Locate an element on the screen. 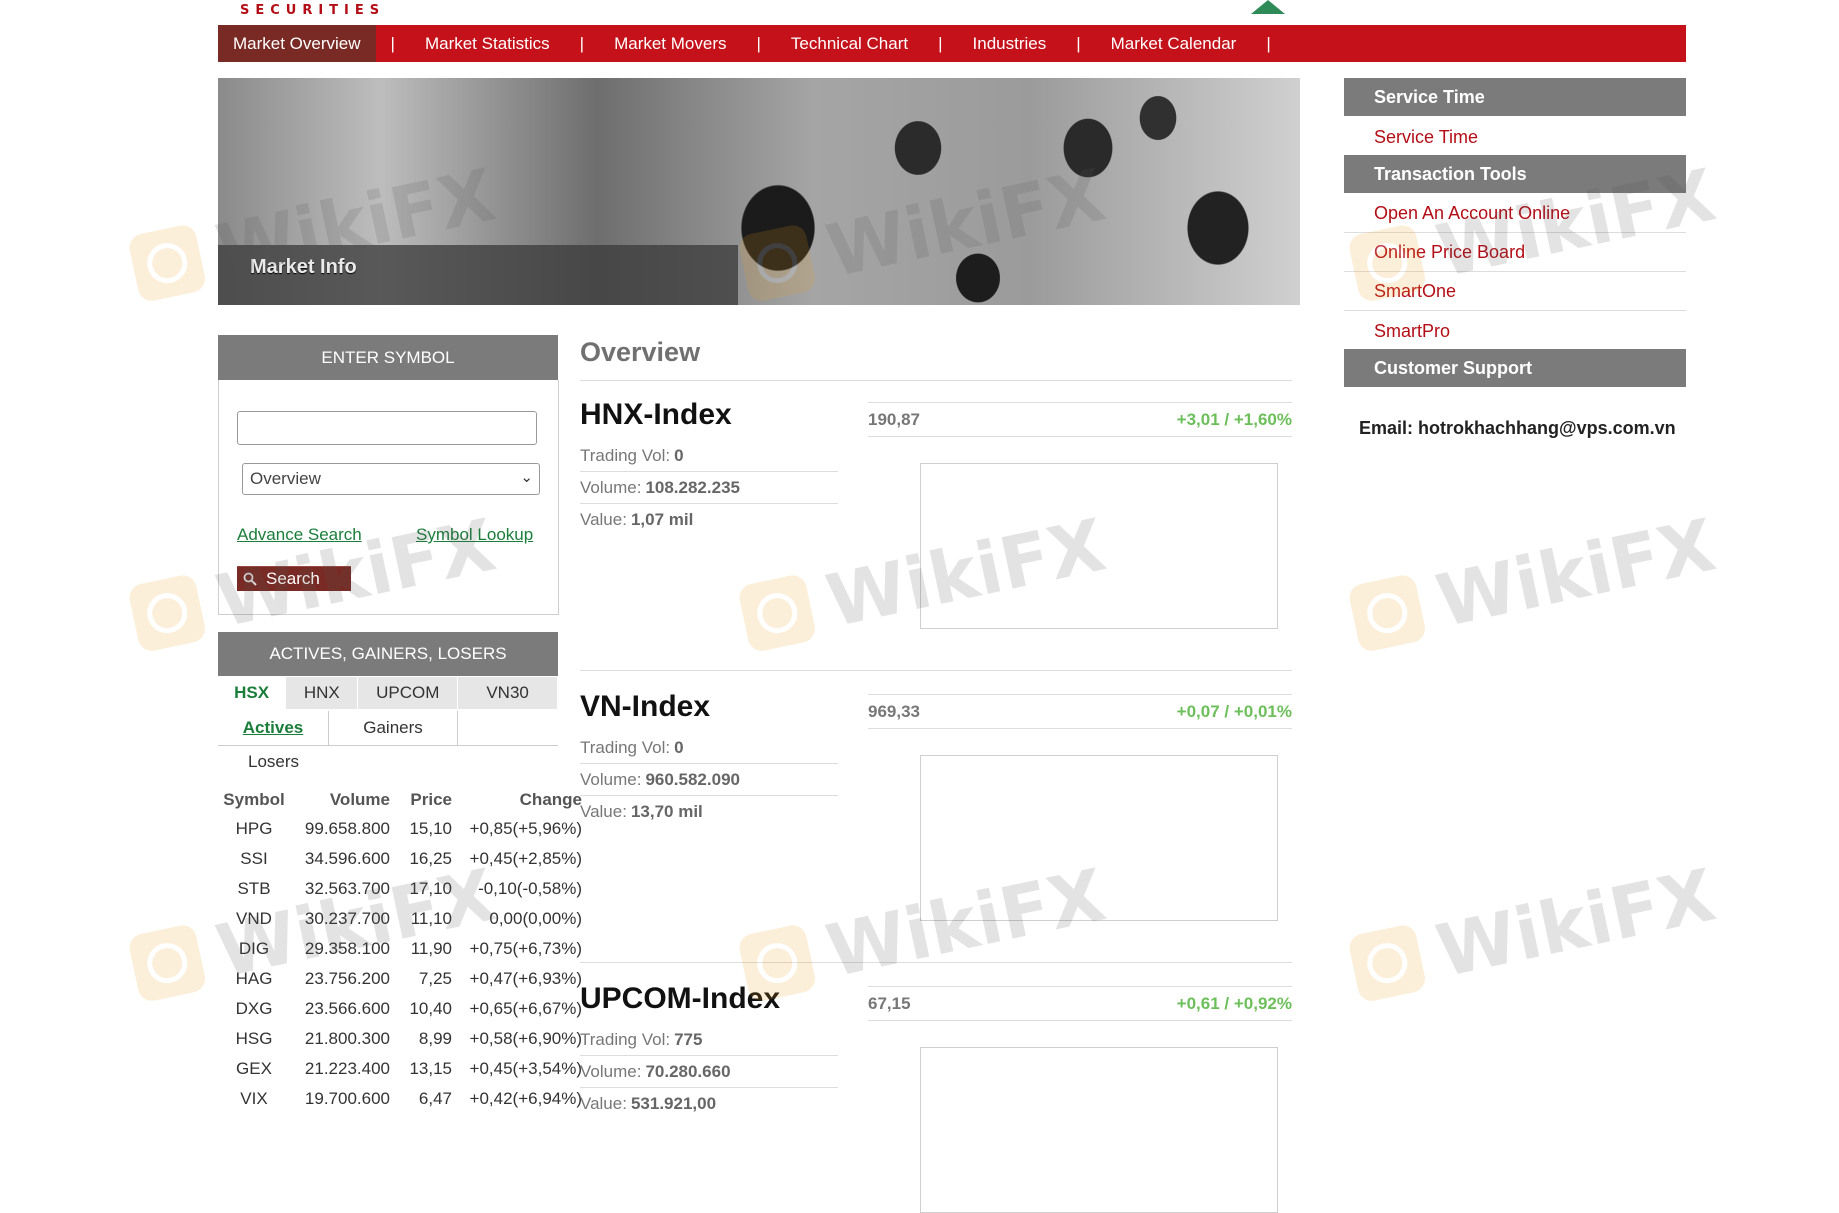 Image resolution: width=1839 pixels, height=1213 pixels. row-symbol: DXG is located at coordinates (254, 1009).